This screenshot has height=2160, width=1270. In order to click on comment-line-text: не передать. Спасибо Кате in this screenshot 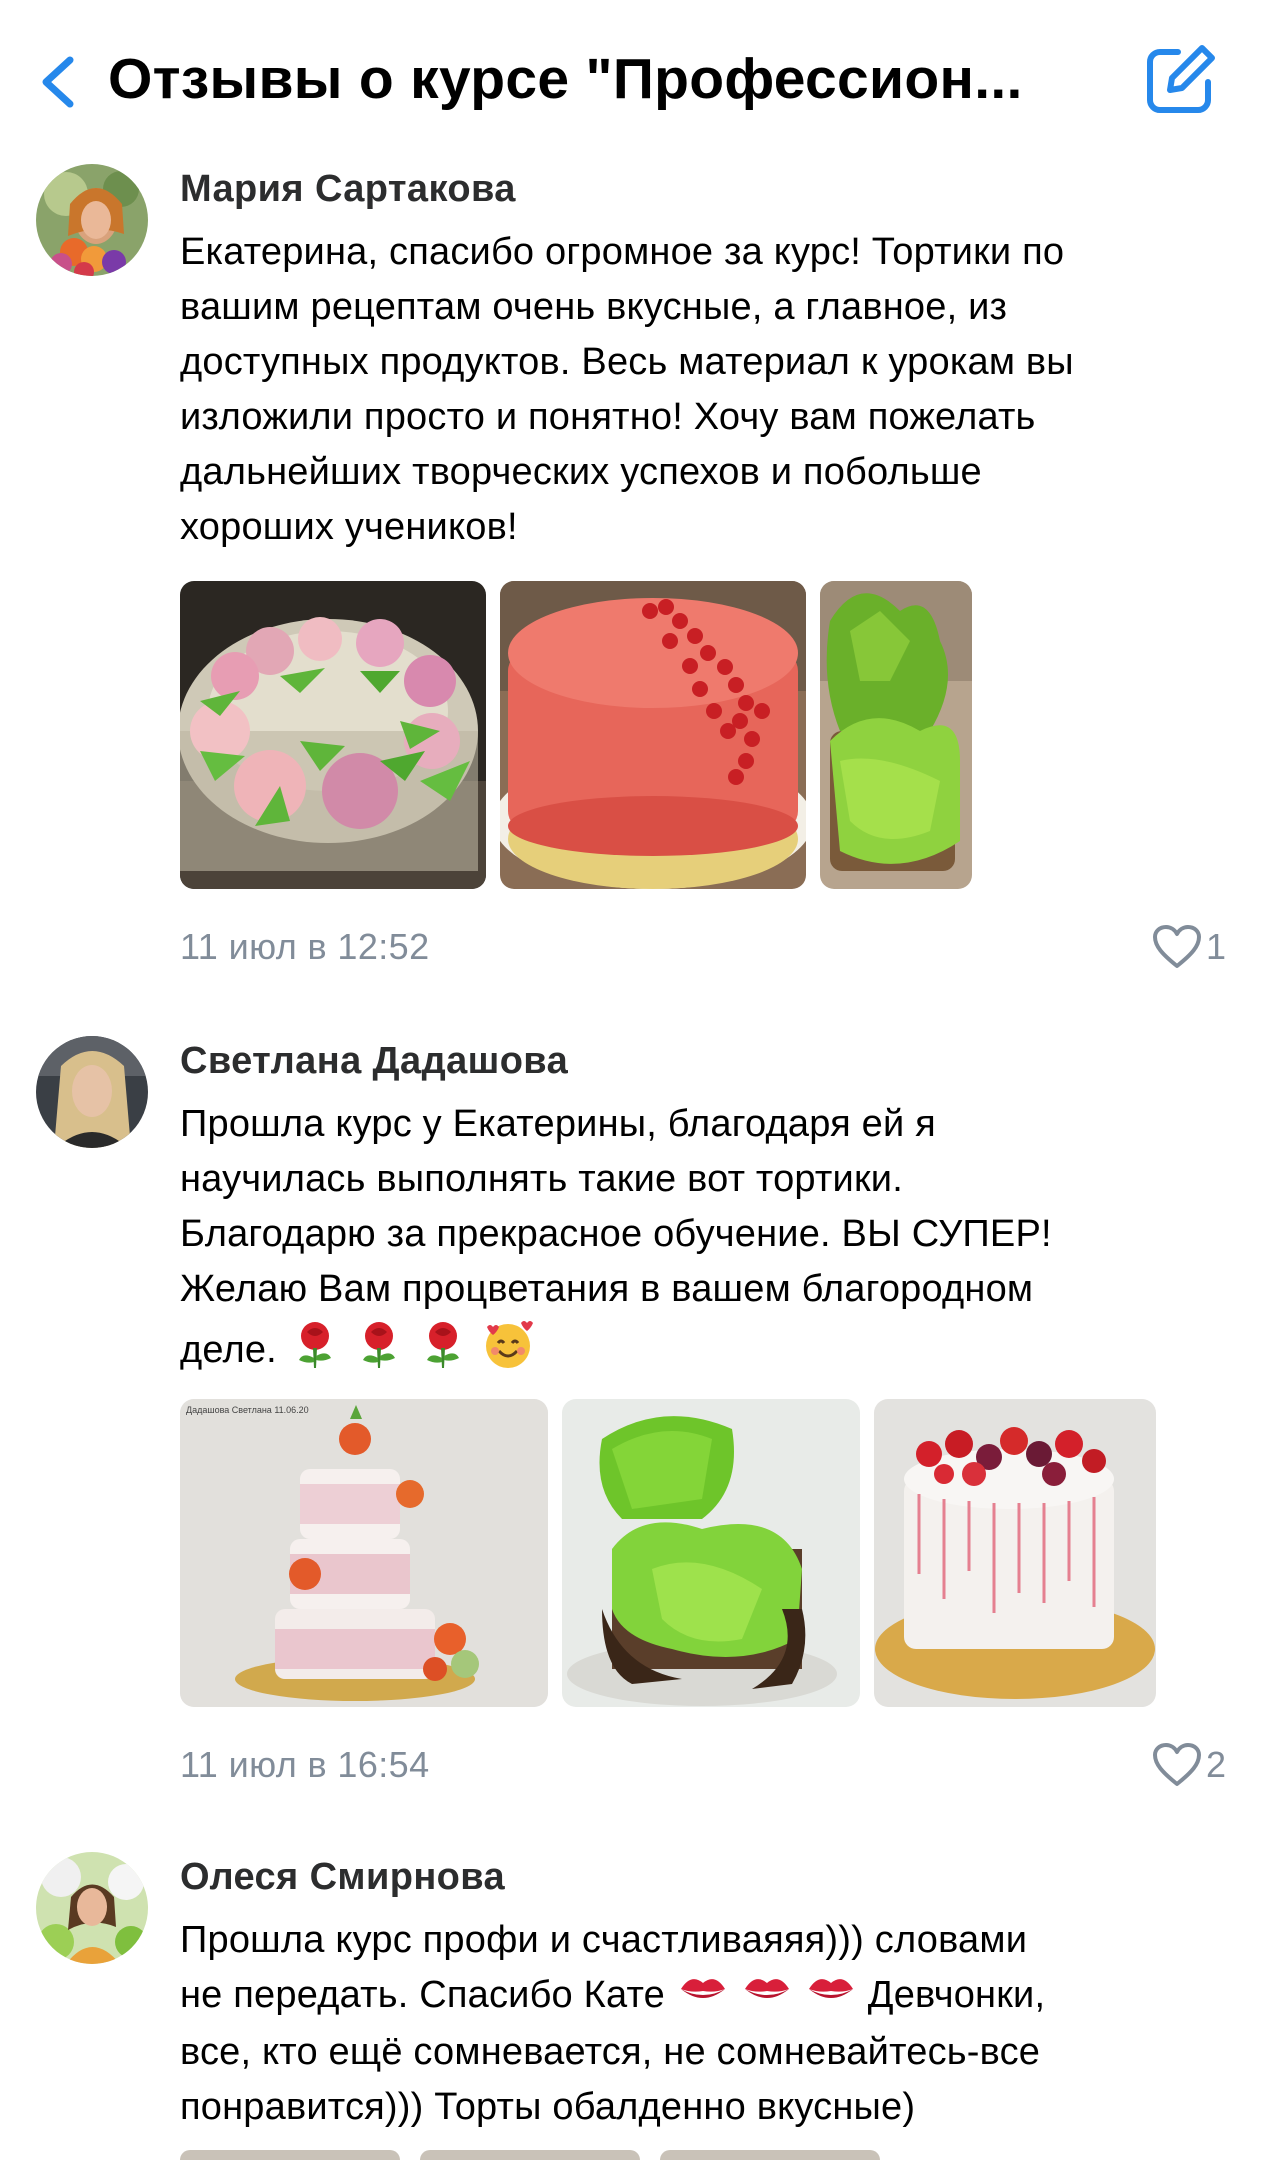, I will do `click(422, 1995)`.